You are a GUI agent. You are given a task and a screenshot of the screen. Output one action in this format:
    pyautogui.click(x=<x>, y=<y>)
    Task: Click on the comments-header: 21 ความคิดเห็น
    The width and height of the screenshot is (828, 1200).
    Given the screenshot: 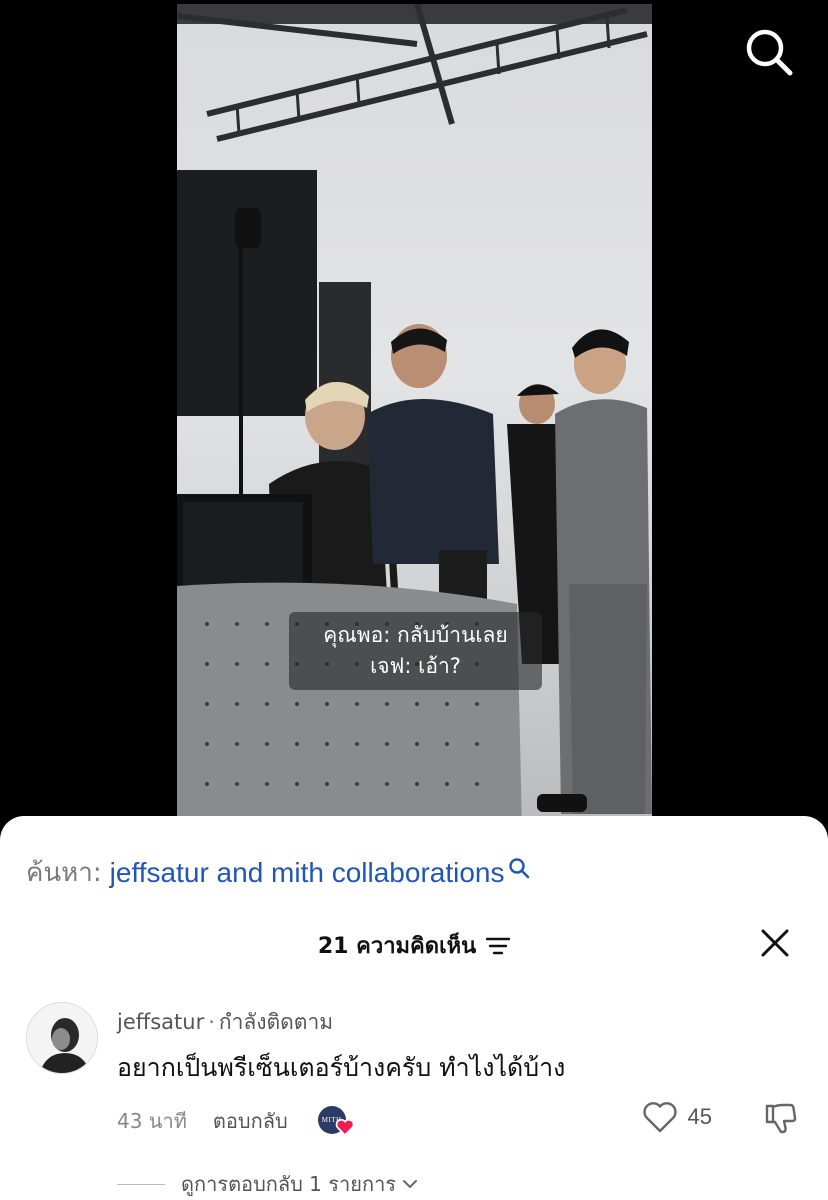 What is the action you would take?
    pyautogui.click(x=414, y=946)
    